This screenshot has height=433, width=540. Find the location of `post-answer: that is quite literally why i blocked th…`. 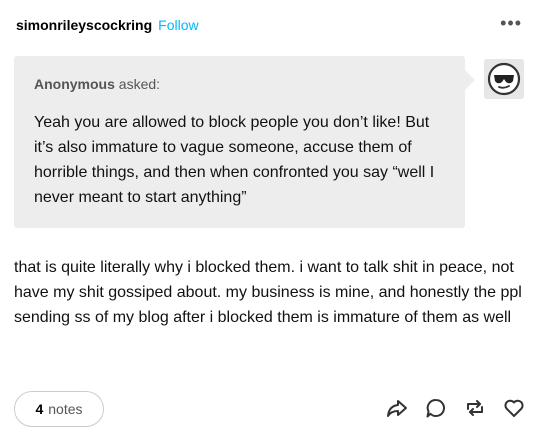

post-answer: that is quite literally why i blocked th… is located at coordinates (268, 292).